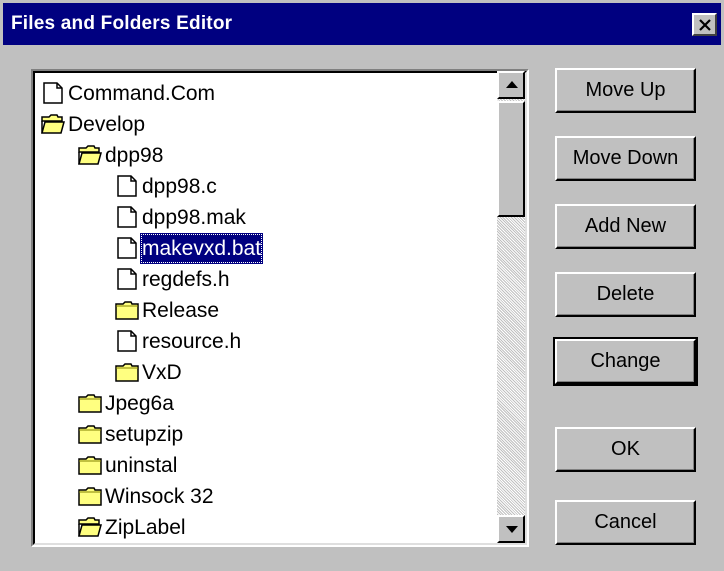  What do you see at coordinates (625, 361) in the screenshot?
I see `change-button: Change` at bounding box center [625, 361].